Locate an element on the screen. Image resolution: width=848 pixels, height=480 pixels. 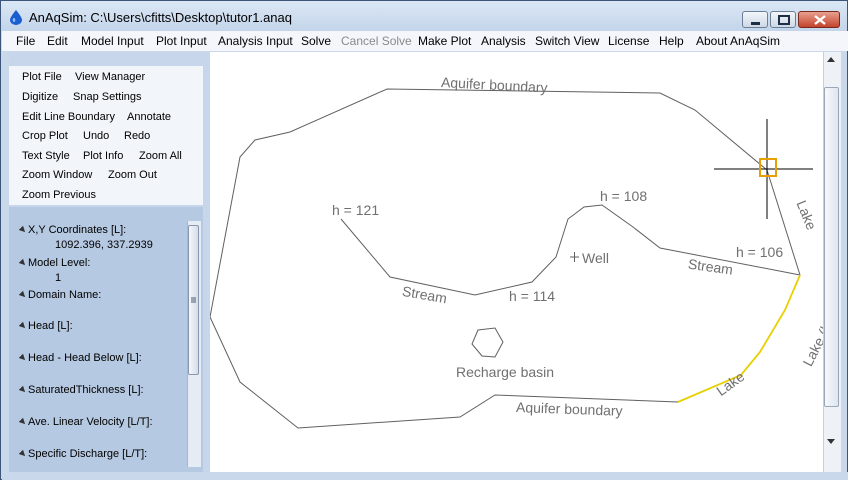
label-stream-right: Stream is located at coordinates (710, 267).